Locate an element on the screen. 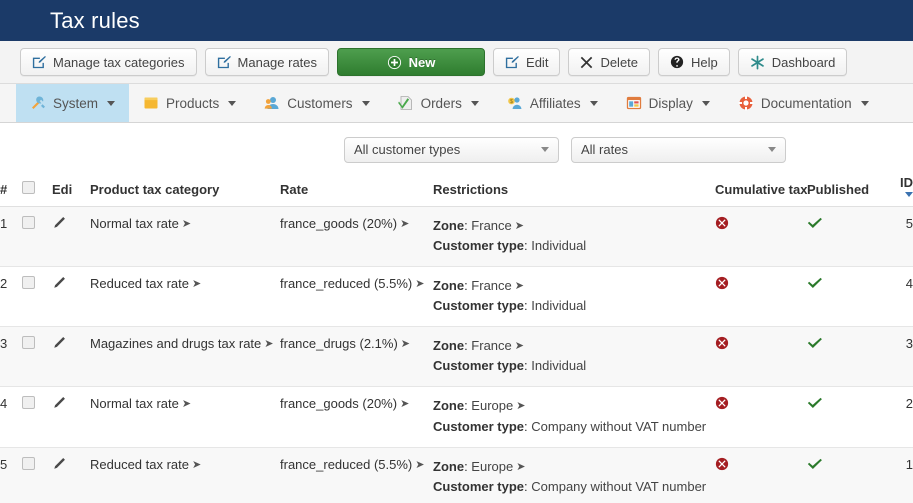 The image size is (913, 503). delete-button: Delete is located at coordinates (609, 62).